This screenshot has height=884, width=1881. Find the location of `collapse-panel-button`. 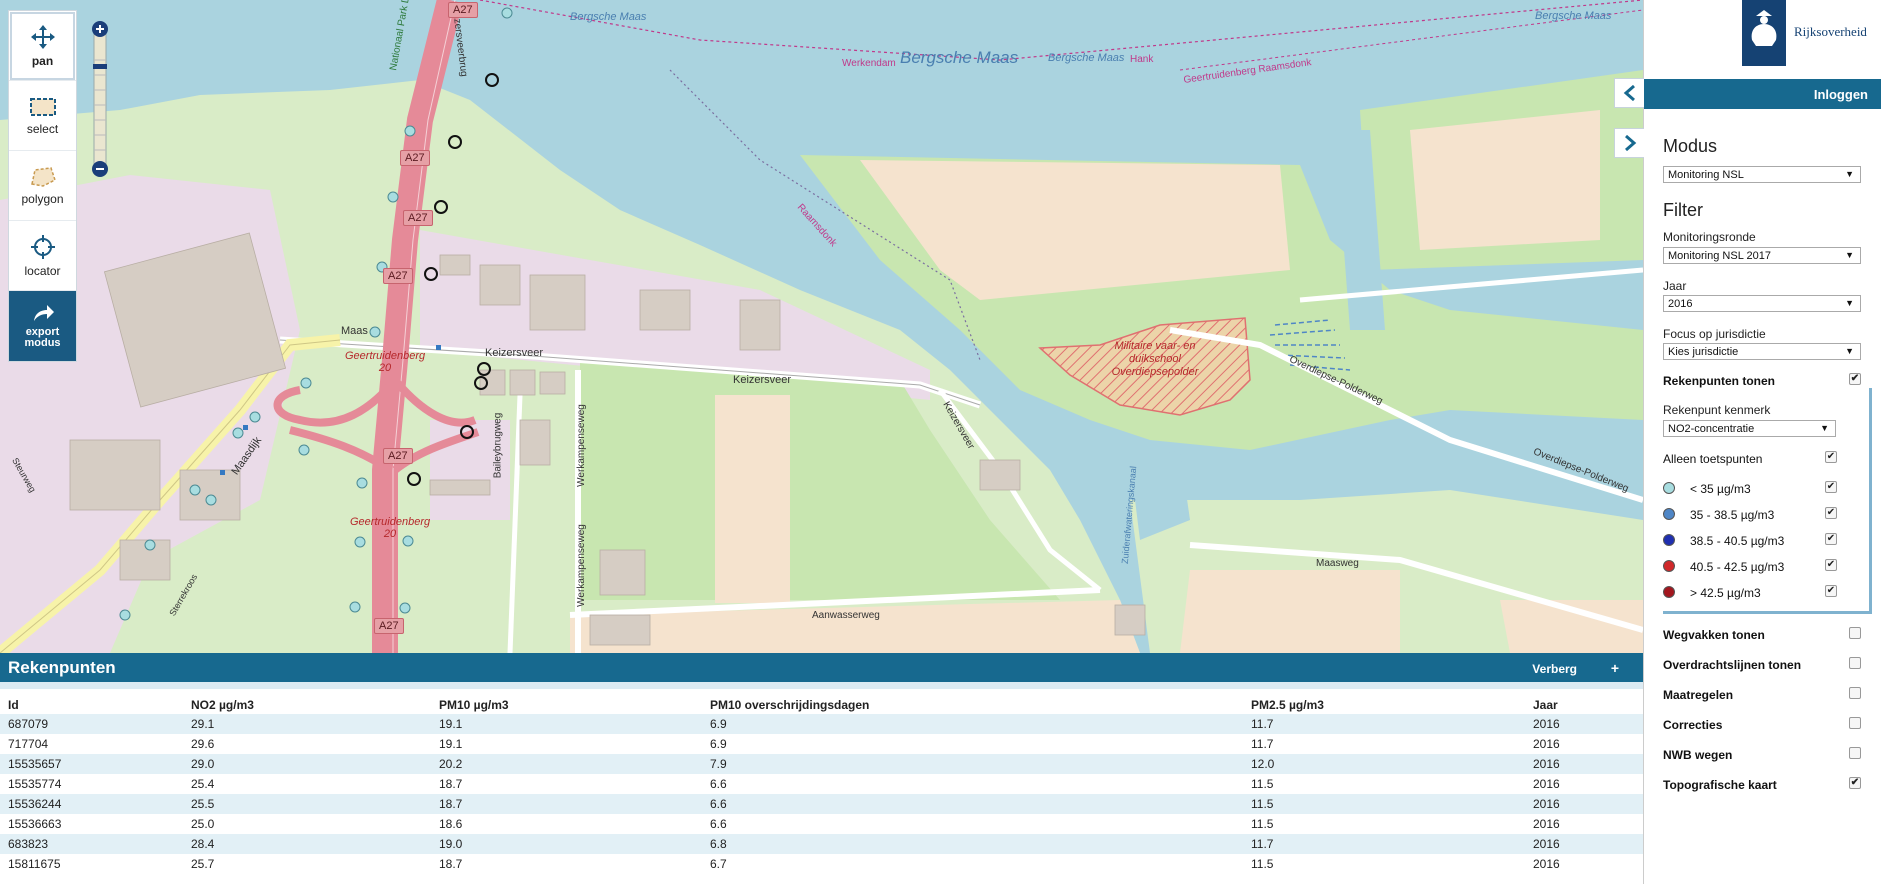

collapse-panel-button is located at coordinates (1629, 93).